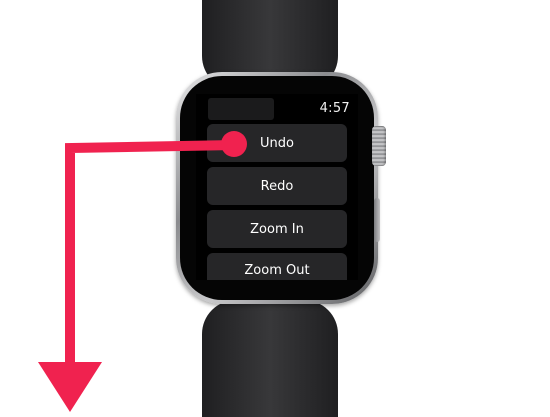 Image resolution: width=550 pixels, height=417 pixels. What do you see at coordinates (277, 107) in the screenshot?
I see `status-bar: 4:57` at bounding box center [277, 107].